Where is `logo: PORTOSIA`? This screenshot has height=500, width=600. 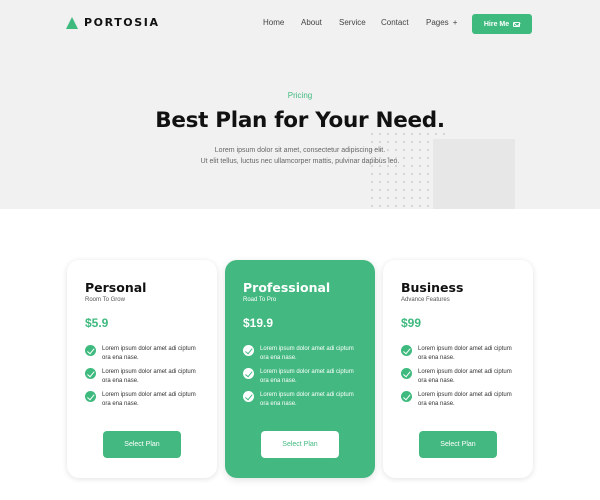 logo: PORTOSIA is located at coordinates (113, 22).